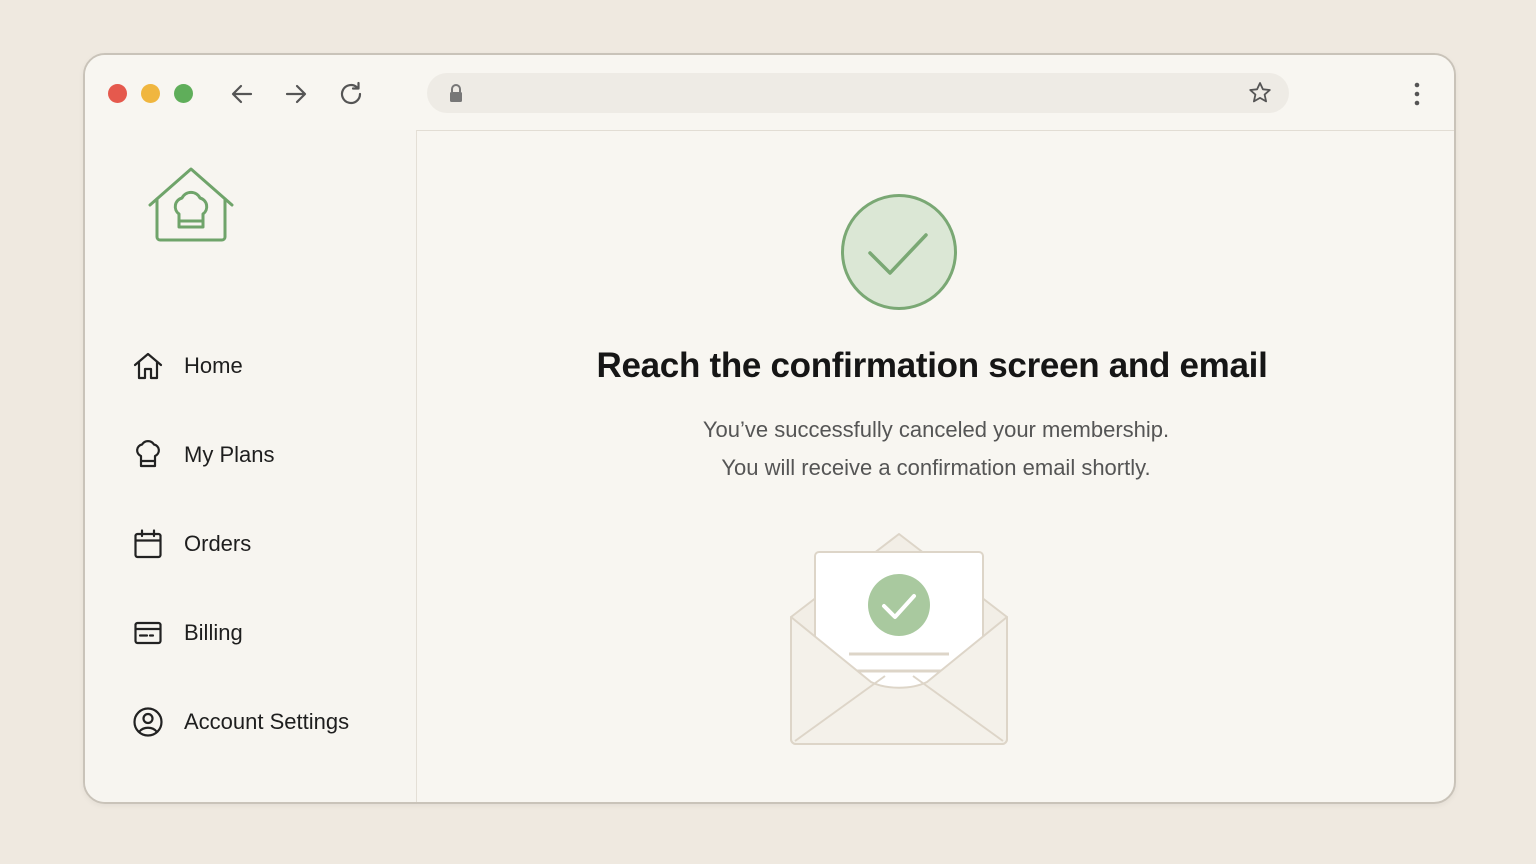 The image size is (1536, 864). I want to click on sidebar-item-label: Home, so click(213, 365).